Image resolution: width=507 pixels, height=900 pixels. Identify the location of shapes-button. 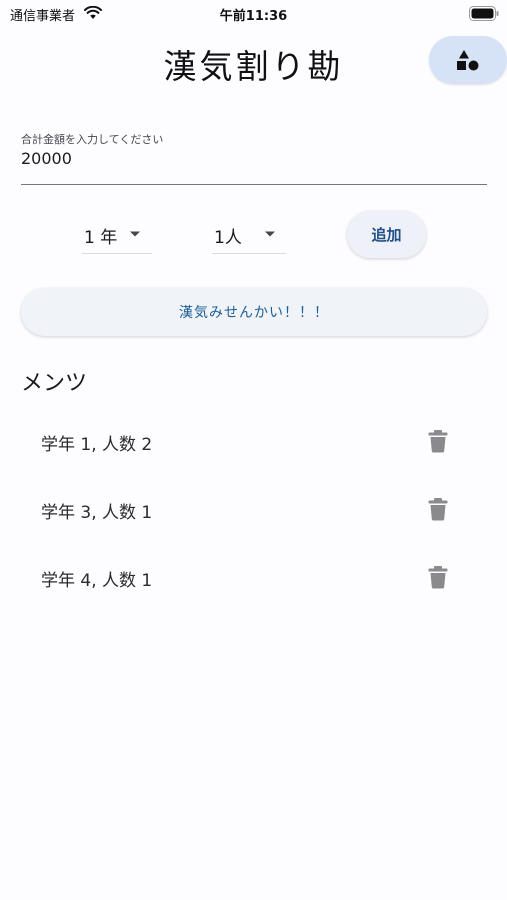
(468, 60).